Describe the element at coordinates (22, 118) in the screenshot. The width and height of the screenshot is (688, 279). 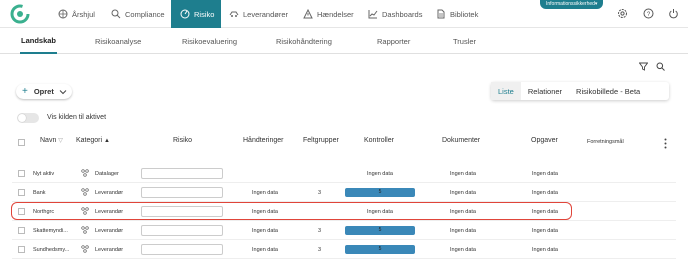
I see `toggle-knob` at that location.